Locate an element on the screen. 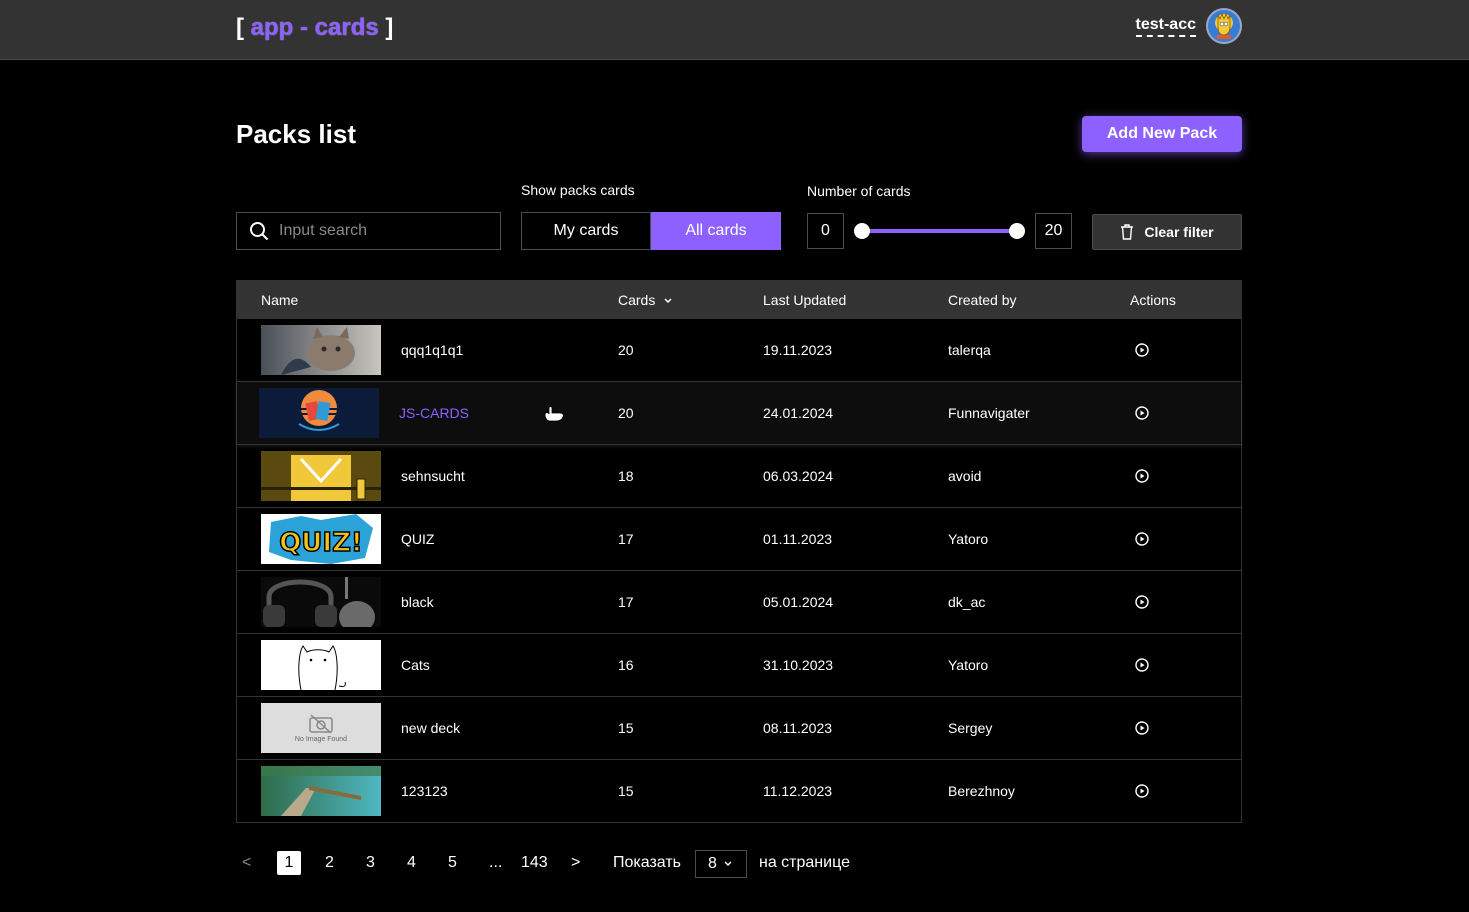 The width and height of the screenshot is (1469, 912). landscape-image is located at coordinates (321, 791).